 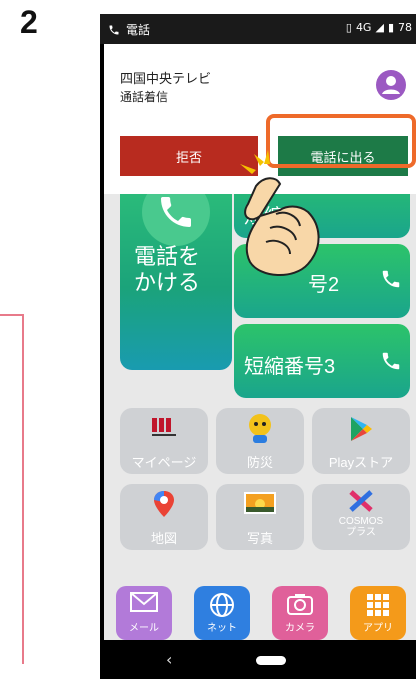 I want to click on net-label: ネット, so click(x=222, y=628).